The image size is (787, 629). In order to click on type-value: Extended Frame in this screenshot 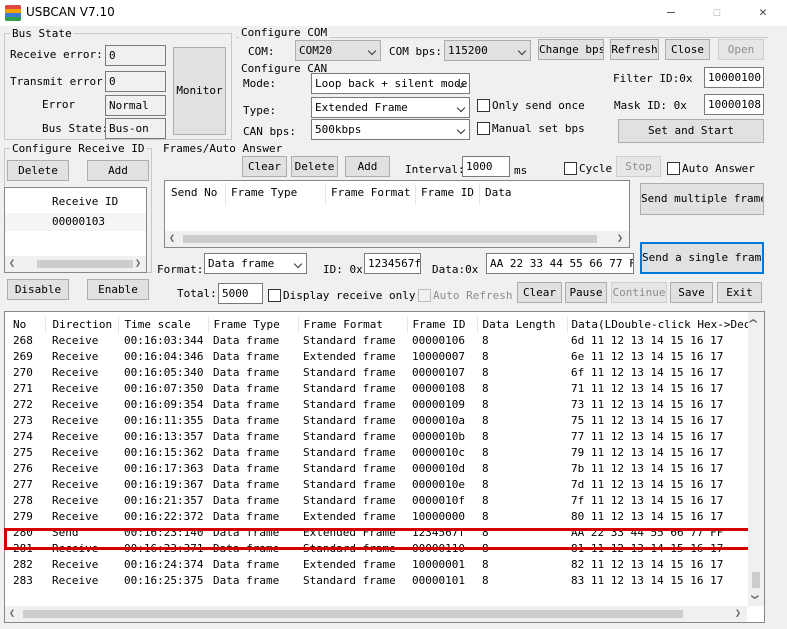, I will do `click(361, 107)`.